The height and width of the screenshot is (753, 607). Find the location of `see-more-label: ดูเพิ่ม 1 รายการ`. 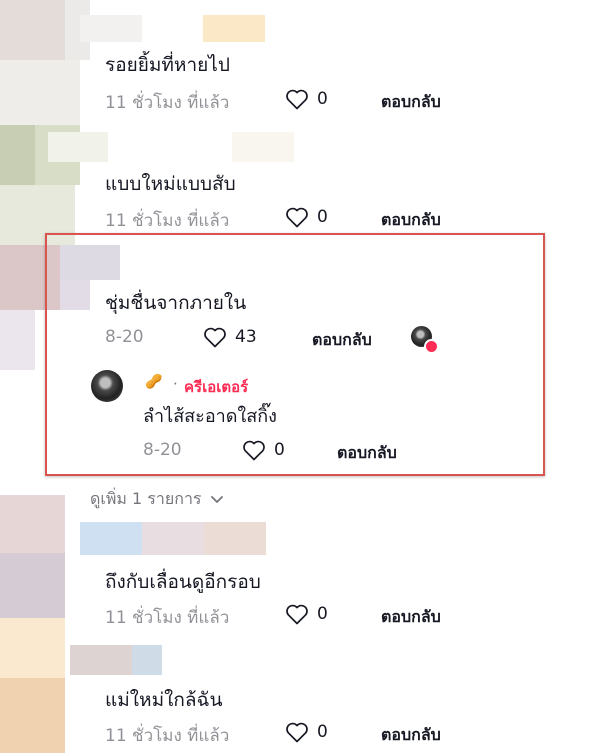

see-more-label: ดูเพิ่ม 1 รายการ is located at coordinates (146, 498).